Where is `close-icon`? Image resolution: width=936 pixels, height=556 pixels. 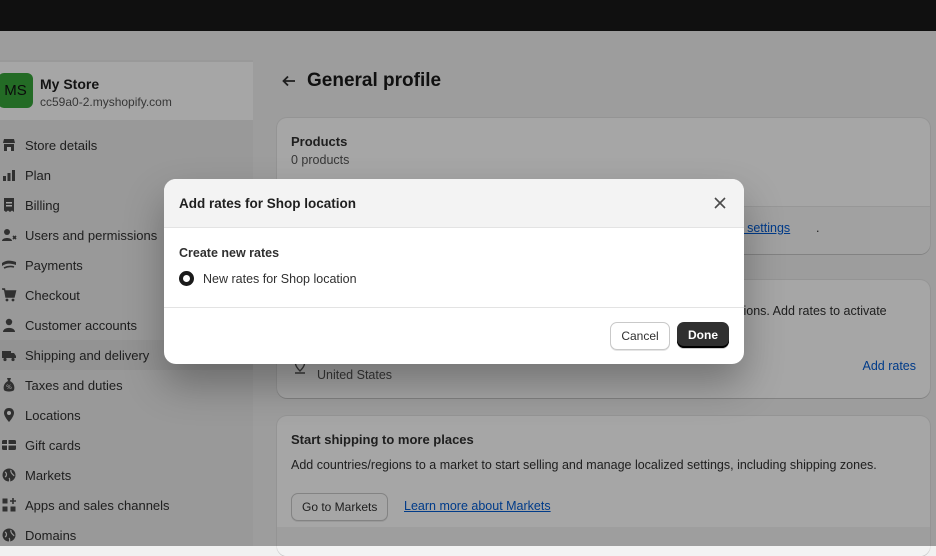
close-icon is located at coordinates (720, 203).